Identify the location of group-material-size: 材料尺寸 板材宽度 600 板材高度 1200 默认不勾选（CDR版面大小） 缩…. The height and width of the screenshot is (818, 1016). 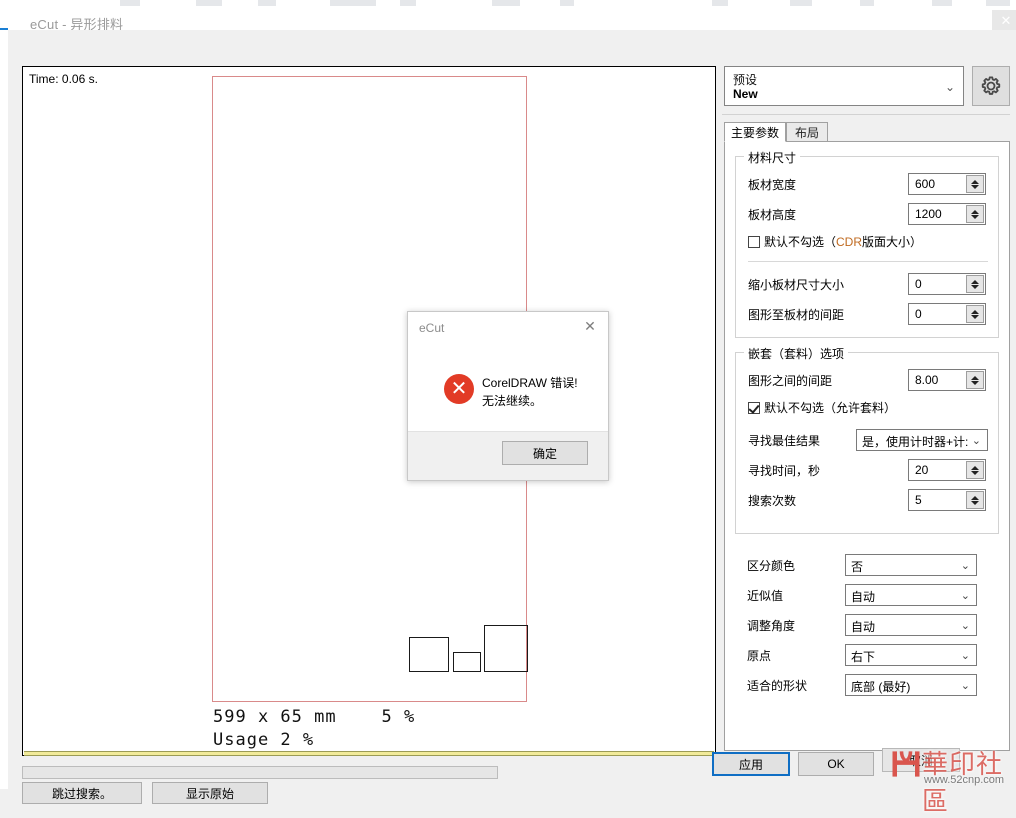
(867, 243).